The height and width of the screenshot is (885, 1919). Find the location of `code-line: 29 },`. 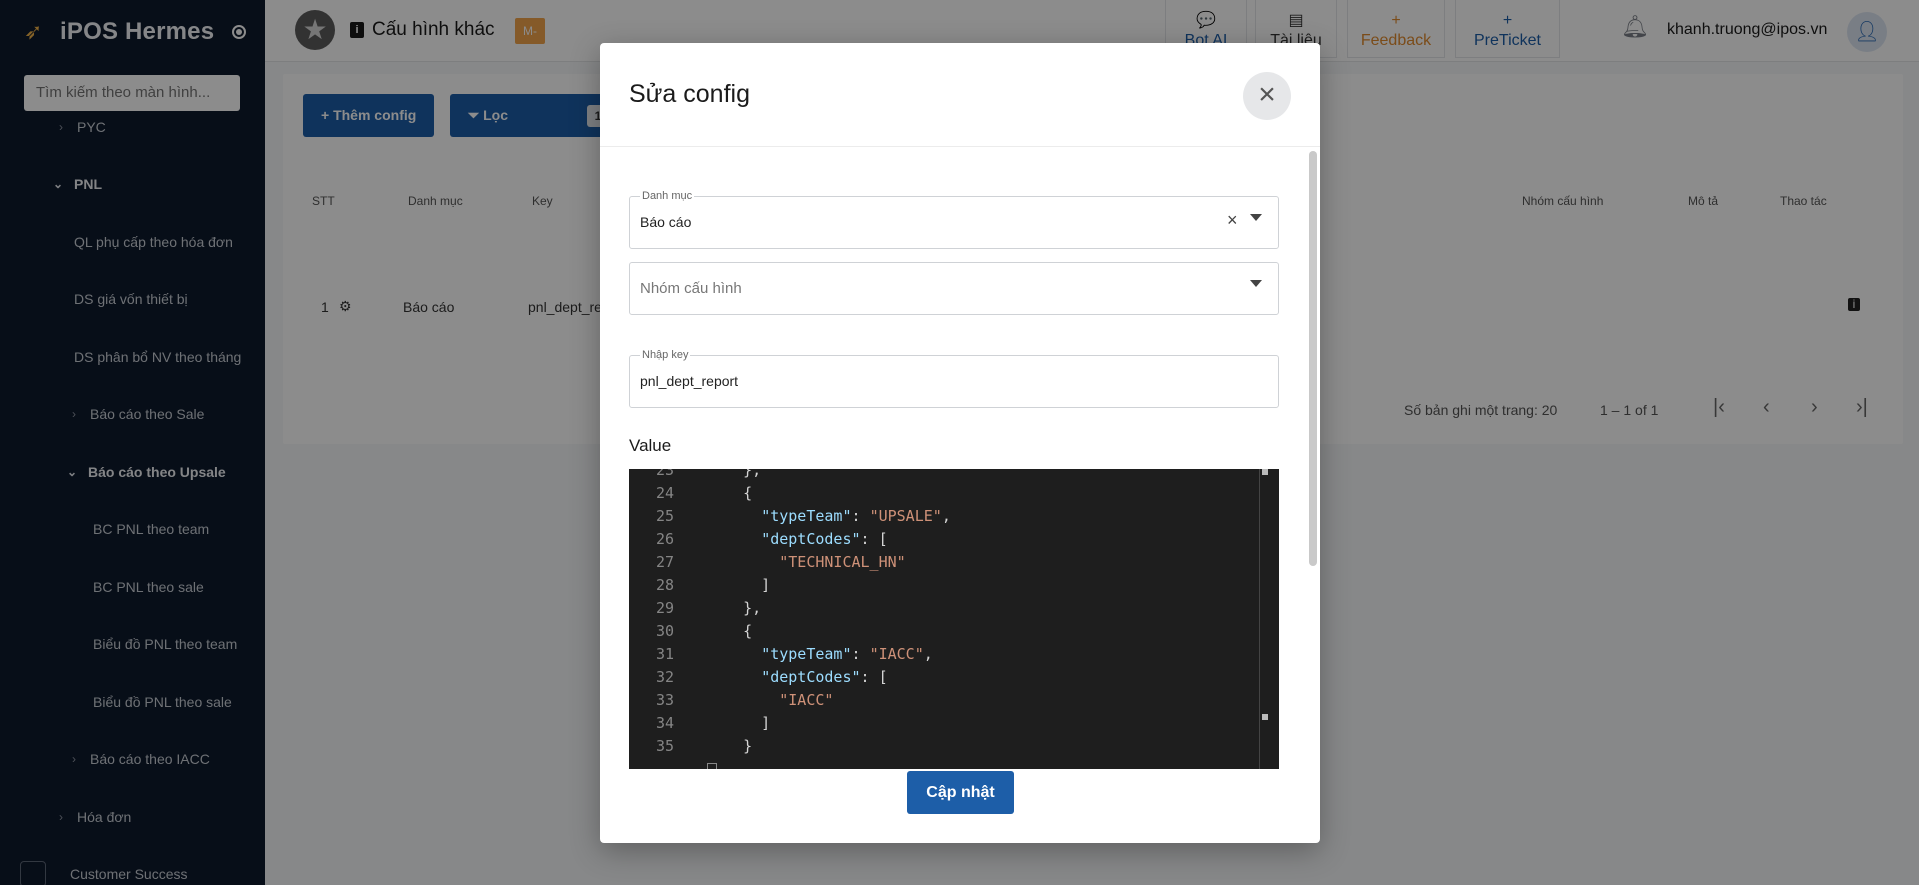

code-line: 29 }, is located at coordinates (944, 610).